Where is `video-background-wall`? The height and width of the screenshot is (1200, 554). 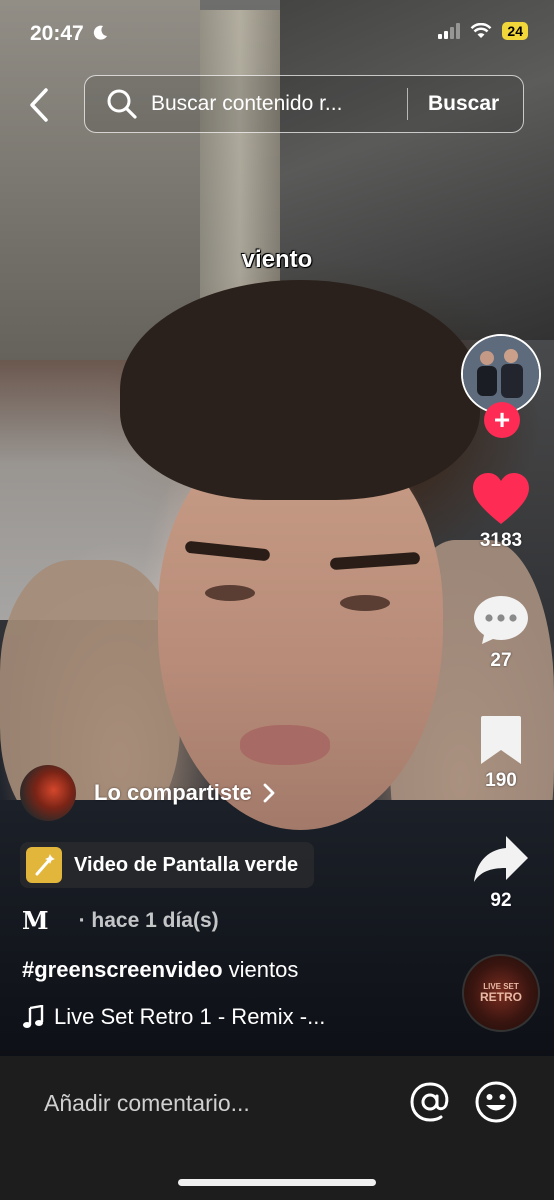 video-background-wall is located at coordinates (100, 180).